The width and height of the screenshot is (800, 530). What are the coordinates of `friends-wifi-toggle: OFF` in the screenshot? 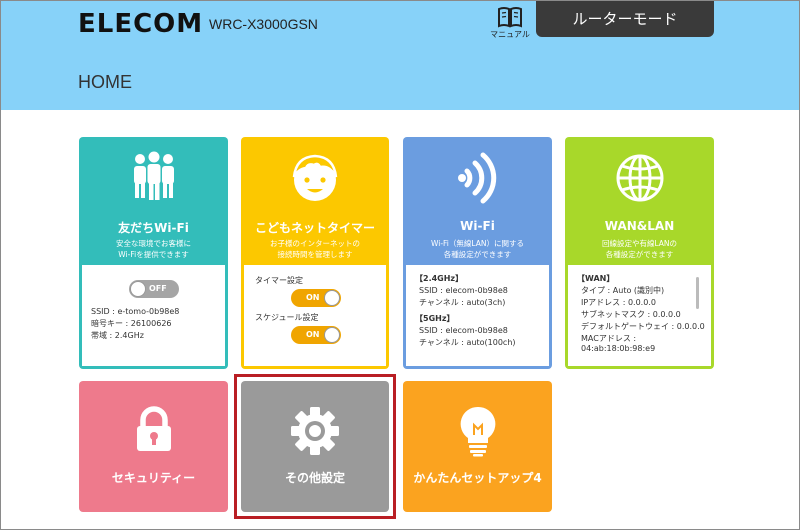 It's located at (154, 289).